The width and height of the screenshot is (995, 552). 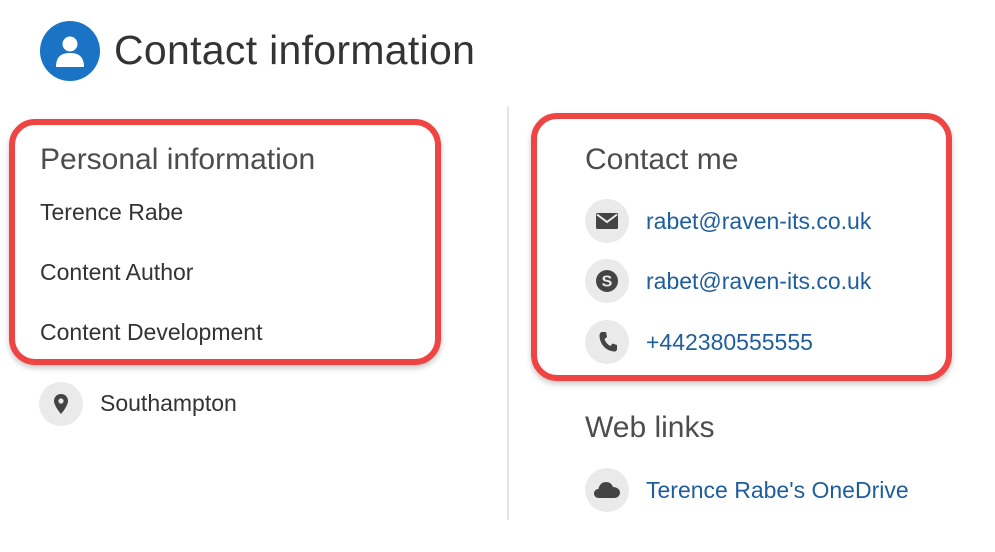 I want to click on job-title: Content Author, so click(x=117, y=272).